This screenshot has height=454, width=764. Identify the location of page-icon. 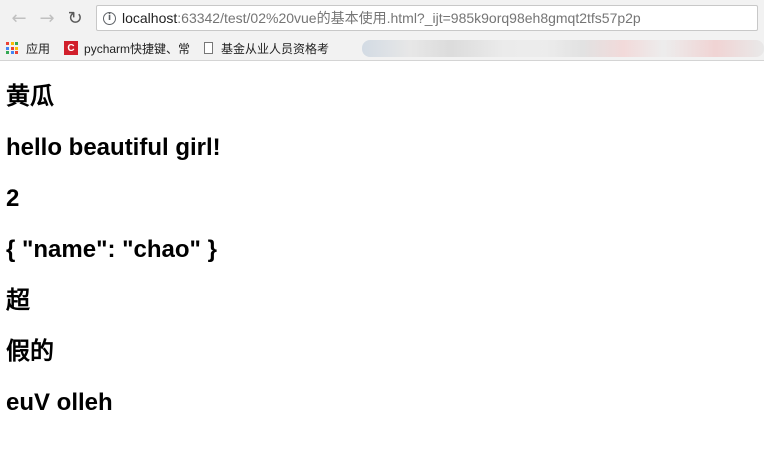
(209, 48).